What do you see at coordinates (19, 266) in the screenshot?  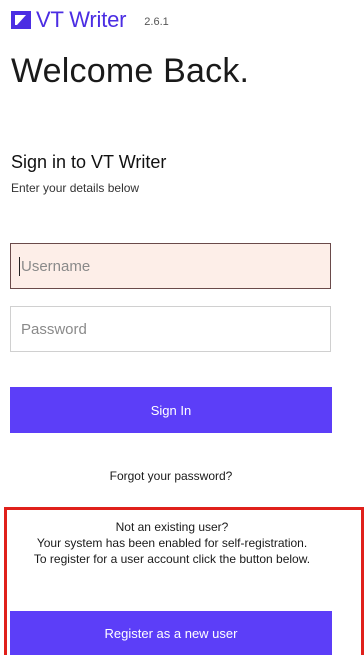 I see `text-caret` at bounding box center [19, 266].